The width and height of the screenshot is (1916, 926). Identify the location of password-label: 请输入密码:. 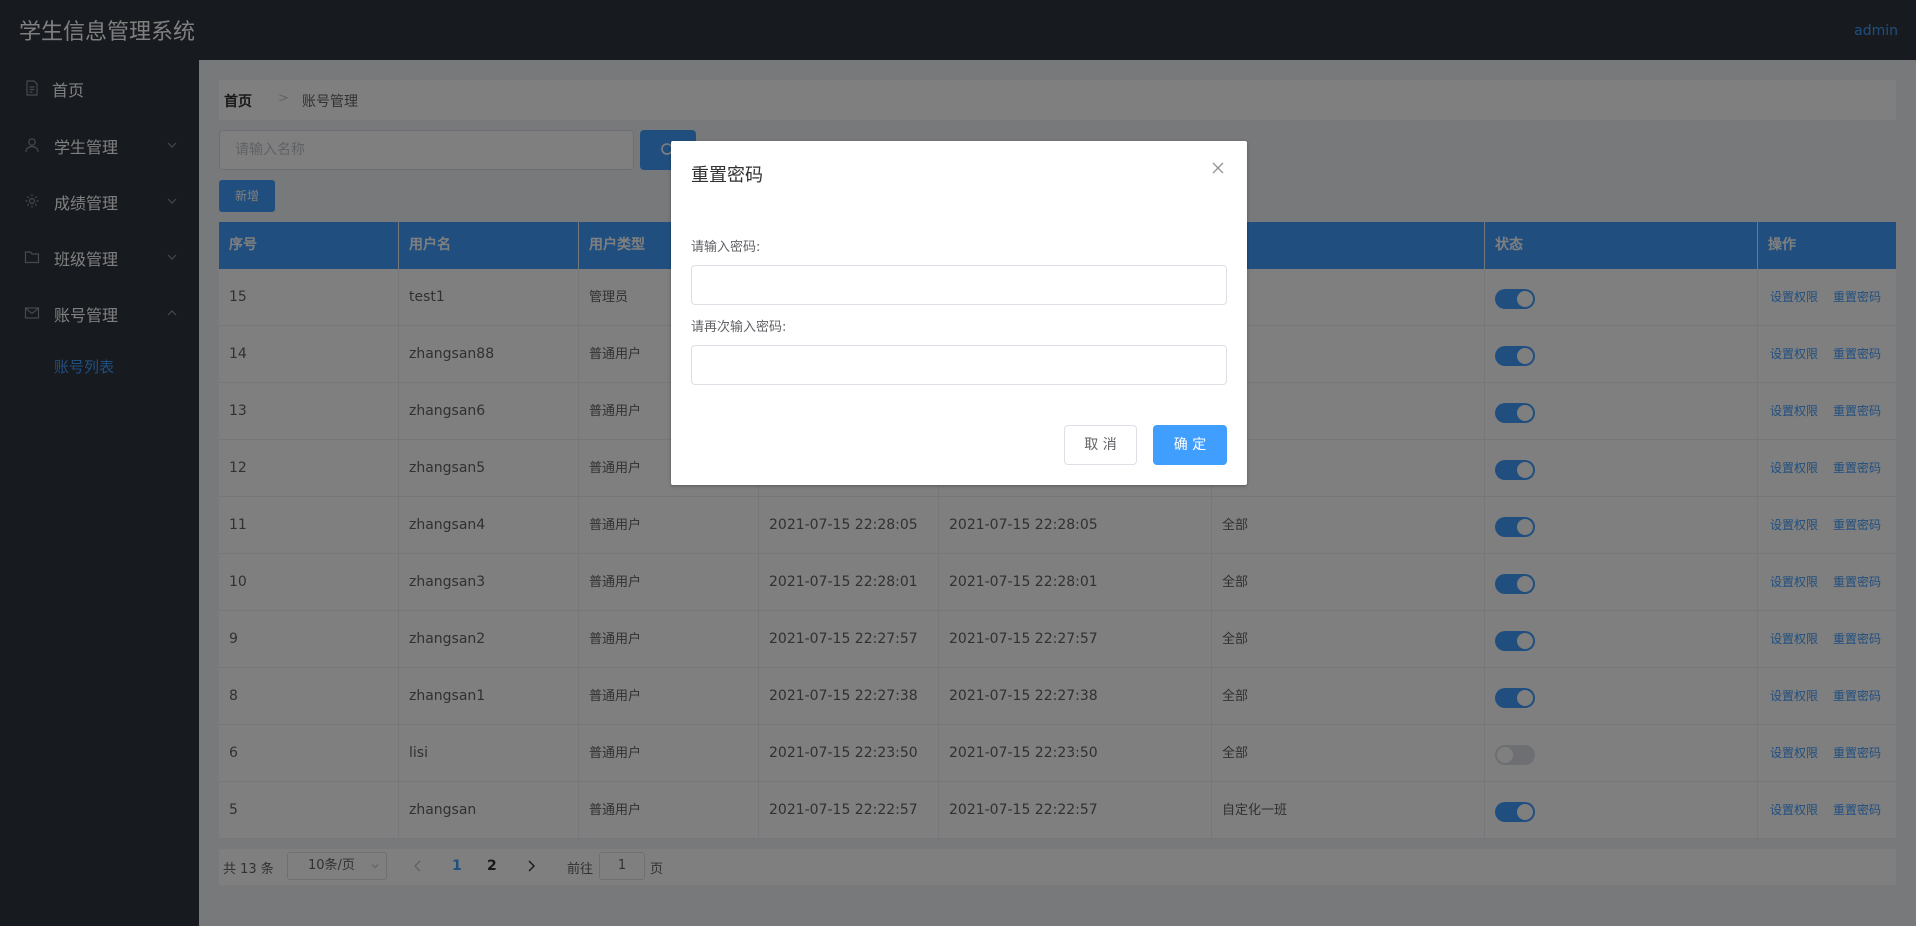
(726, 247).